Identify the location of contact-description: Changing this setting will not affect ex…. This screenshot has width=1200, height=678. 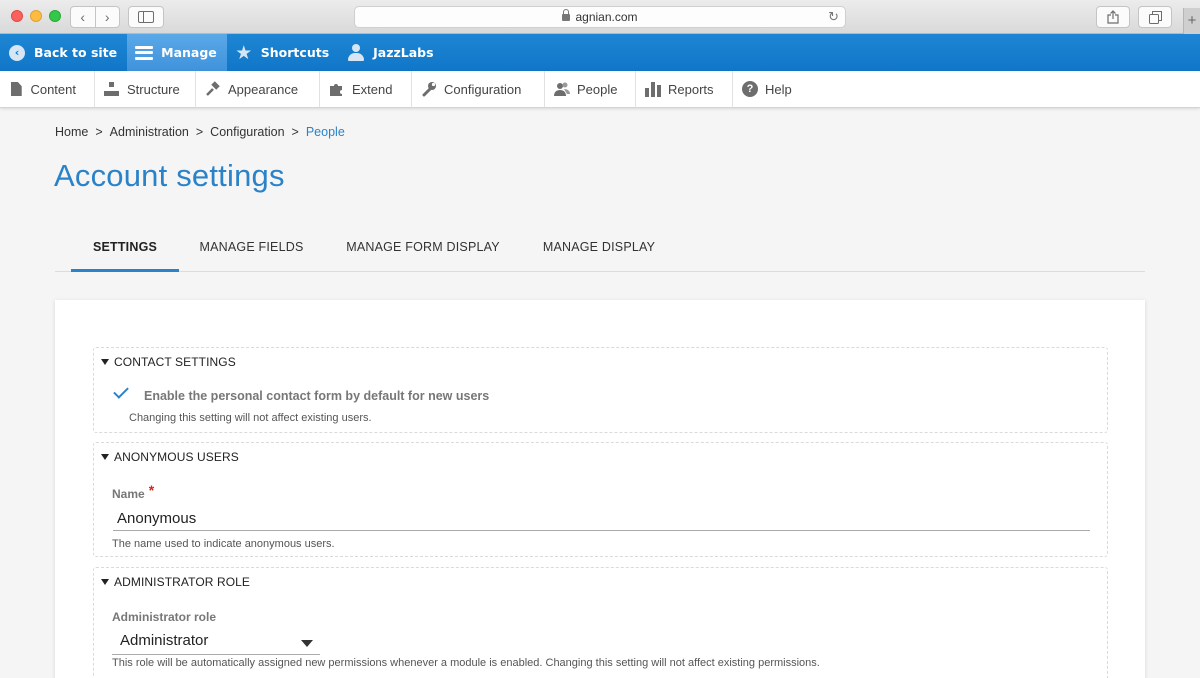
(250, 418).